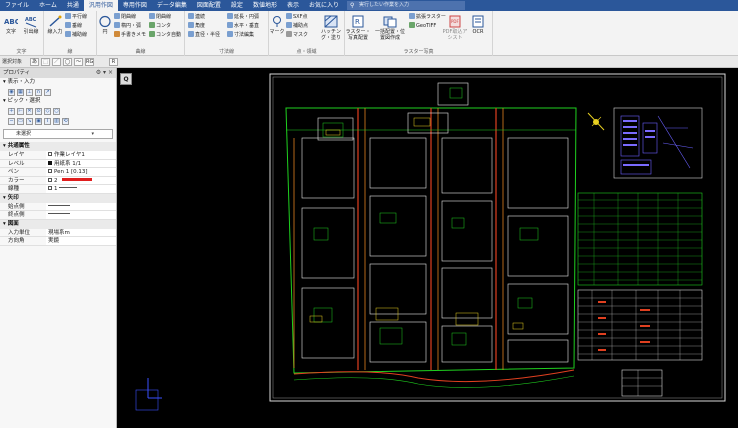  I want to click on tab-favorites: お気に入り, so click(324, 5).